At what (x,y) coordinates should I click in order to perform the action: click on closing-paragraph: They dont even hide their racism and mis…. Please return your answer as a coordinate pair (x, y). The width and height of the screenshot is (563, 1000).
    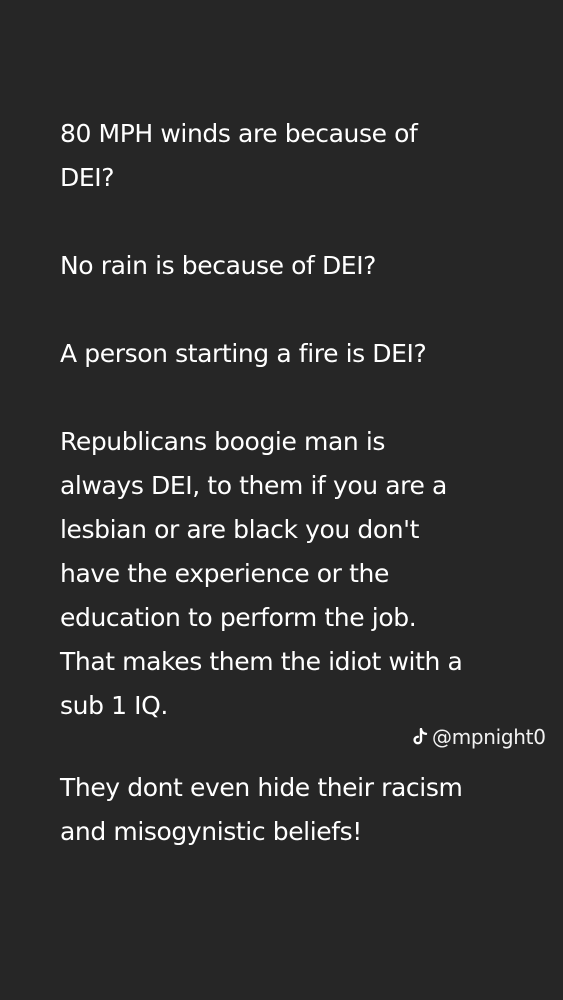
    Looking at the image, I should click on (295, 810).